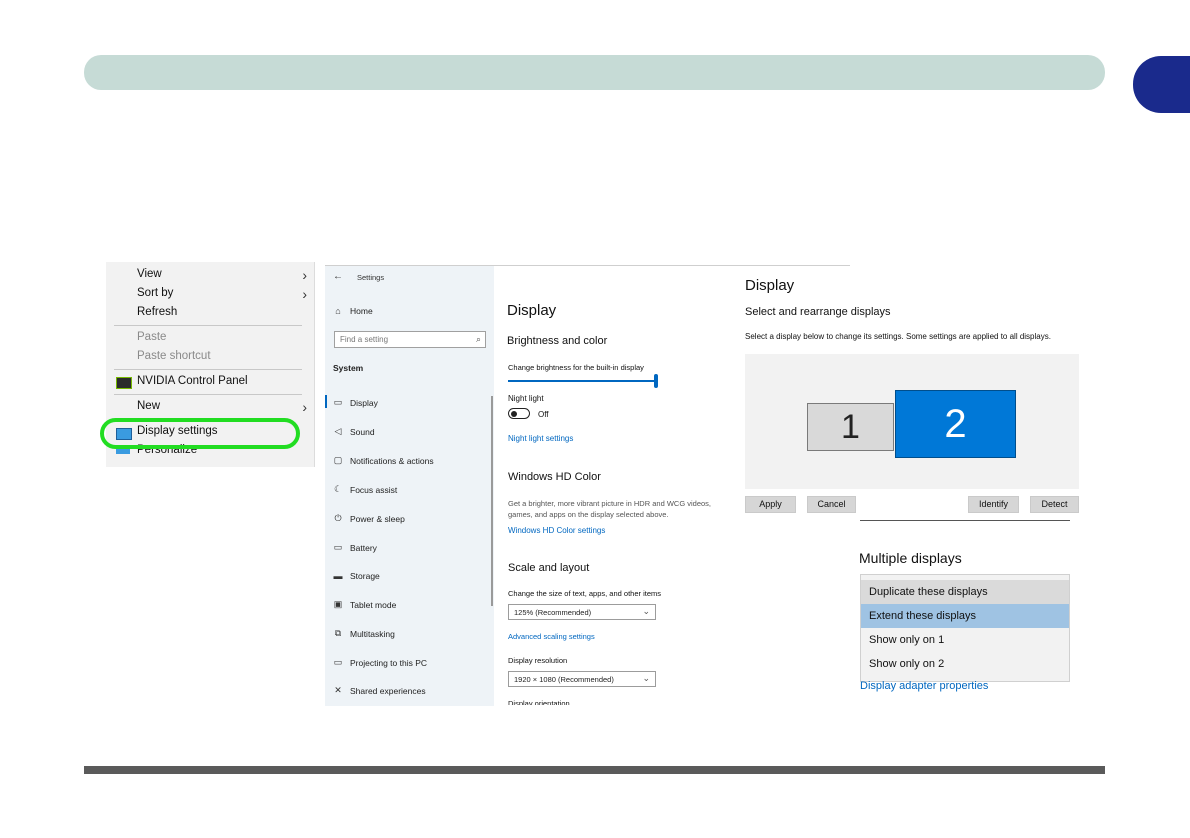  I want to click on display-heading: Display, so click(532, 310).